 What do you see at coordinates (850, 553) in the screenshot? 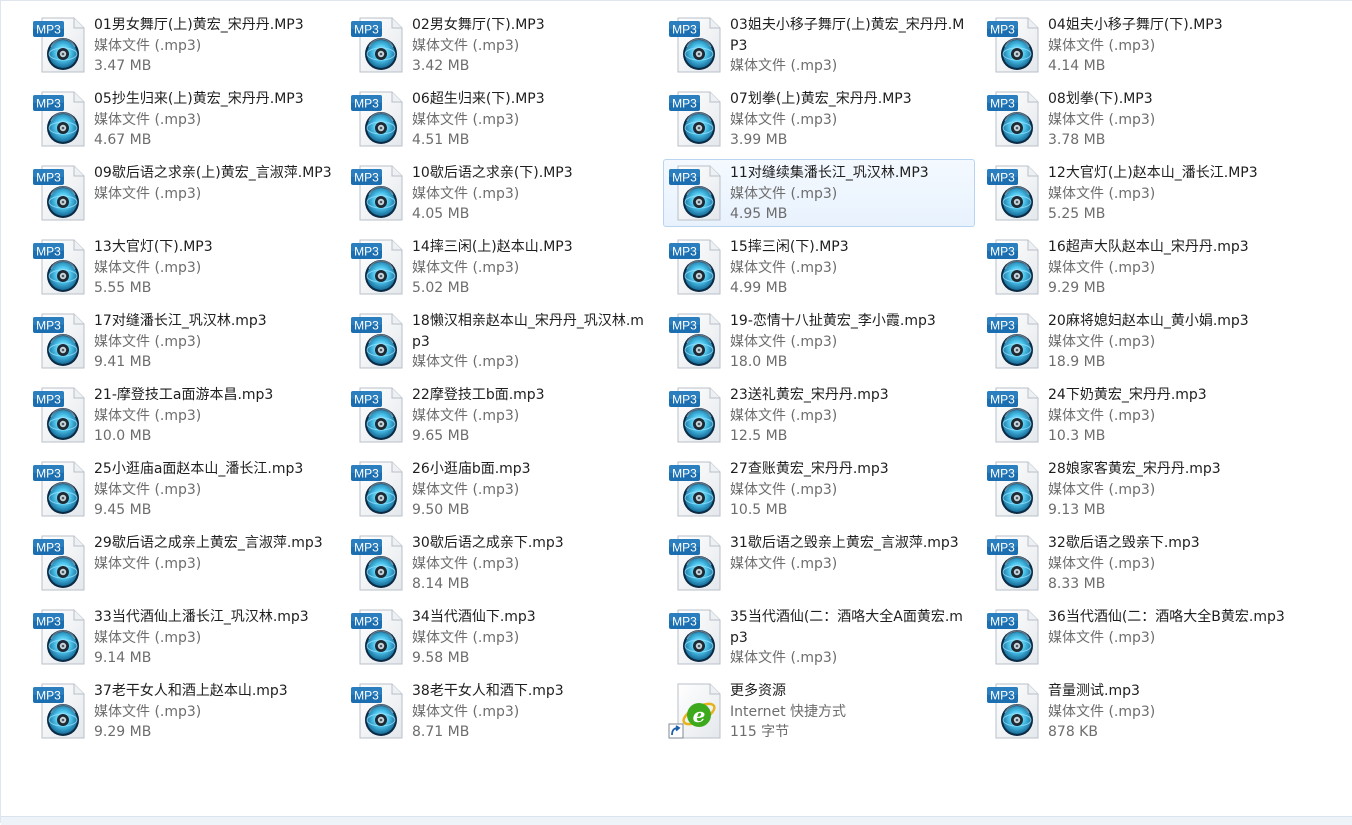
I see `file-details: 31歇后语之毁亲上黄宏_言淑萍.mp3 媒体文件 (.mp3)` at bounding box center [850, 553].